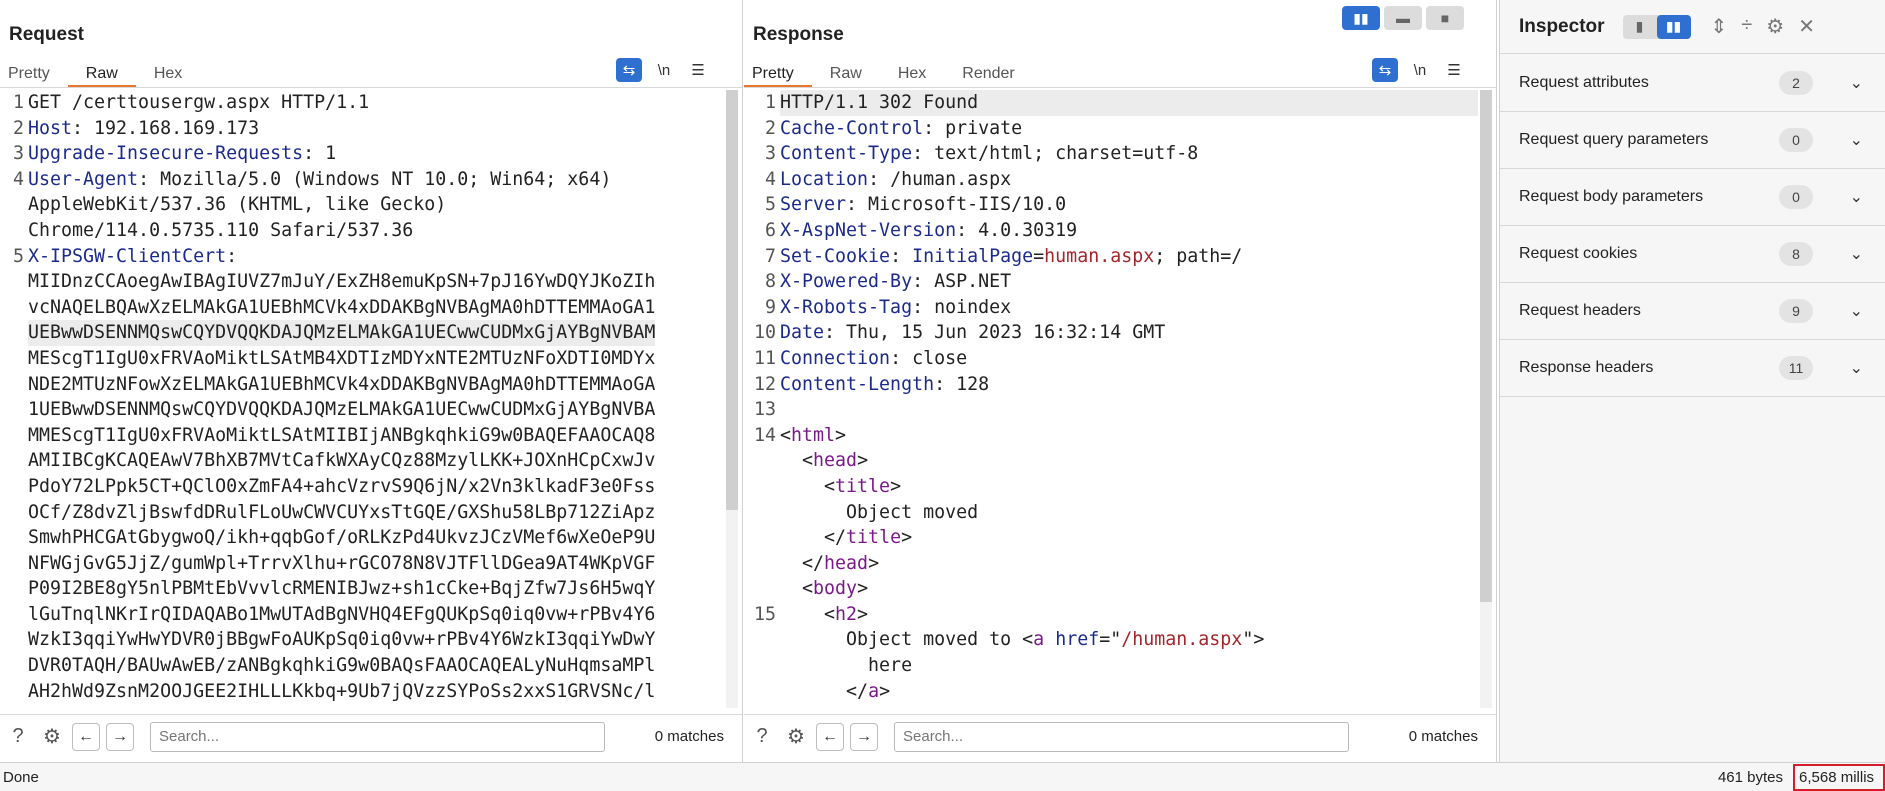 The width and height of the screenshot is (1885, 791). Describe the element at coordinates (1673, 26) in the screenshot. I see `expand-panel-icon: ▮▮` at that location.